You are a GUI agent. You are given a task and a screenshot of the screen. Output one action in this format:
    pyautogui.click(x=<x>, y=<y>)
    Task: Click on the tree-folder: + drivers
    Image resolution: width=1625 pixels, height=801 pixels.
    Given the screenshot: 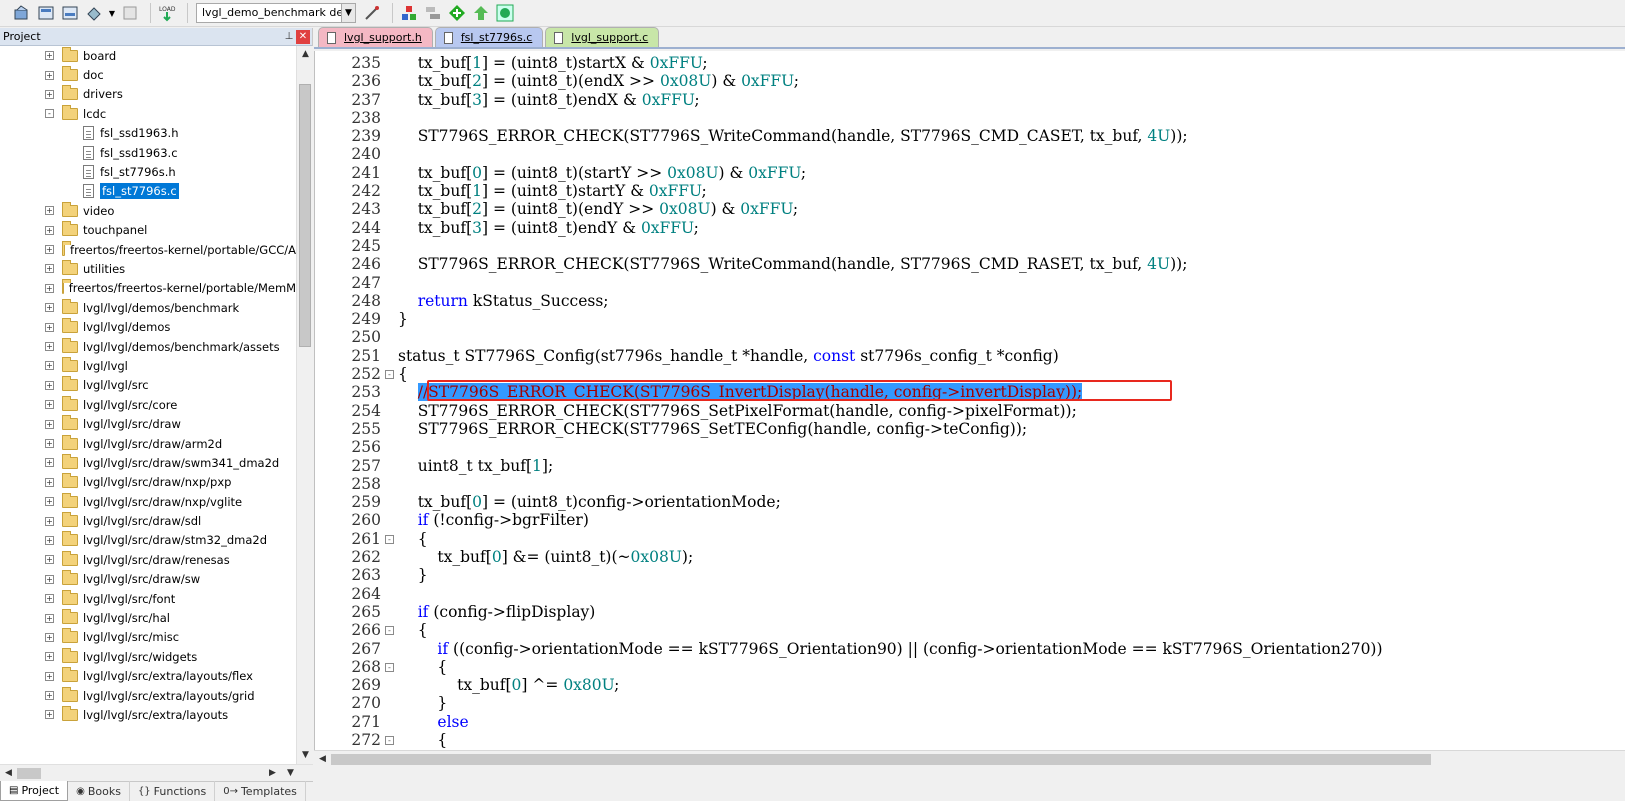 What is the action you would take?
    pyautogui.click(x=148, y=94)
    